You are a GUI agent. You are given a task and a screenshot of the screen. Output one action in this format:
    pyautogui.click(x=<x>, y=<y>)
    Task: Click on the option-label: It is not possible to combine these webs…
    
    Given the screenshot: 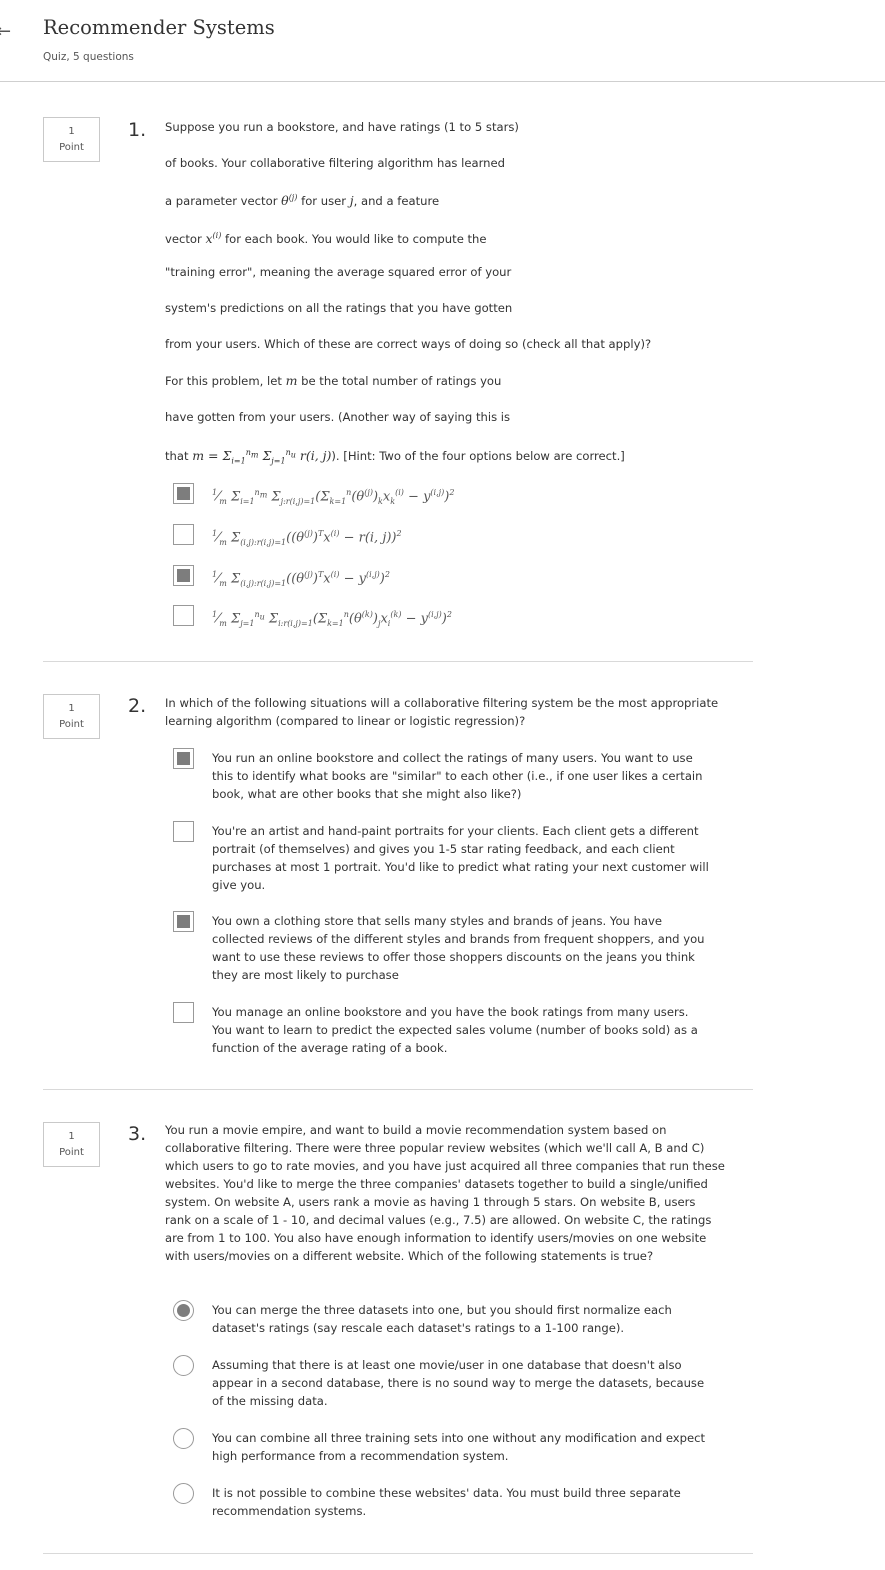 What is the action you would take?
    pyautogui.click(x=462, y=1502)
    